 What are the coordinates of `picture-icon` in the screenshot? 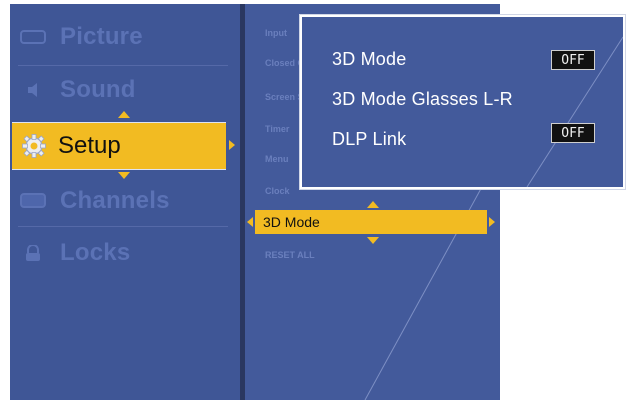 It's located at (33, 37).